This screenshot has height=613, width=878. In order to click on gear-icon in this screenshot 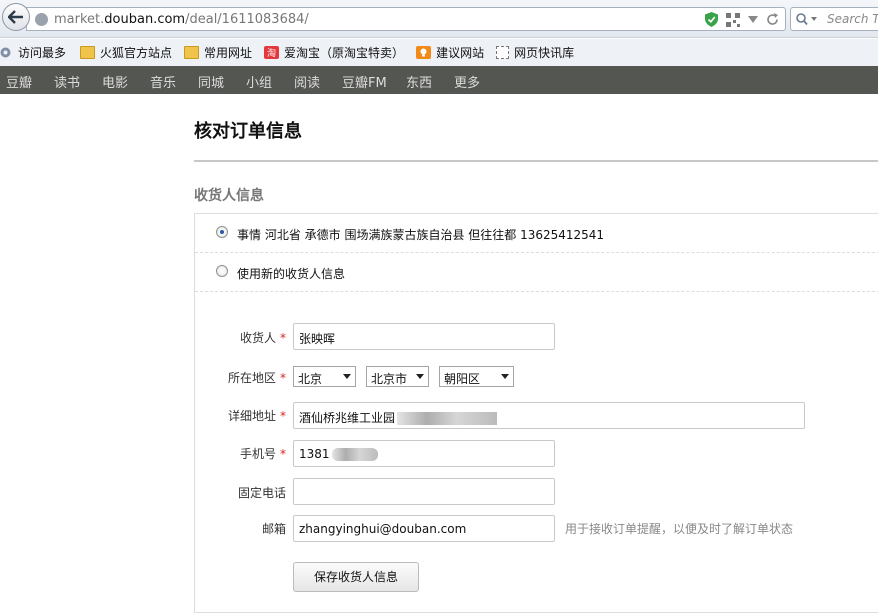, I will do `click(5, 52)`.